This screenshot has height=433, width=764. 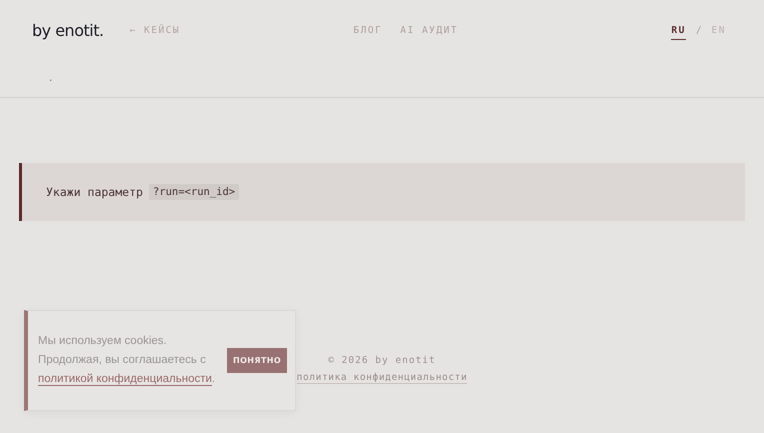 I want to click on nav-link: AI АУДИТ, so click(x=429, y=30).